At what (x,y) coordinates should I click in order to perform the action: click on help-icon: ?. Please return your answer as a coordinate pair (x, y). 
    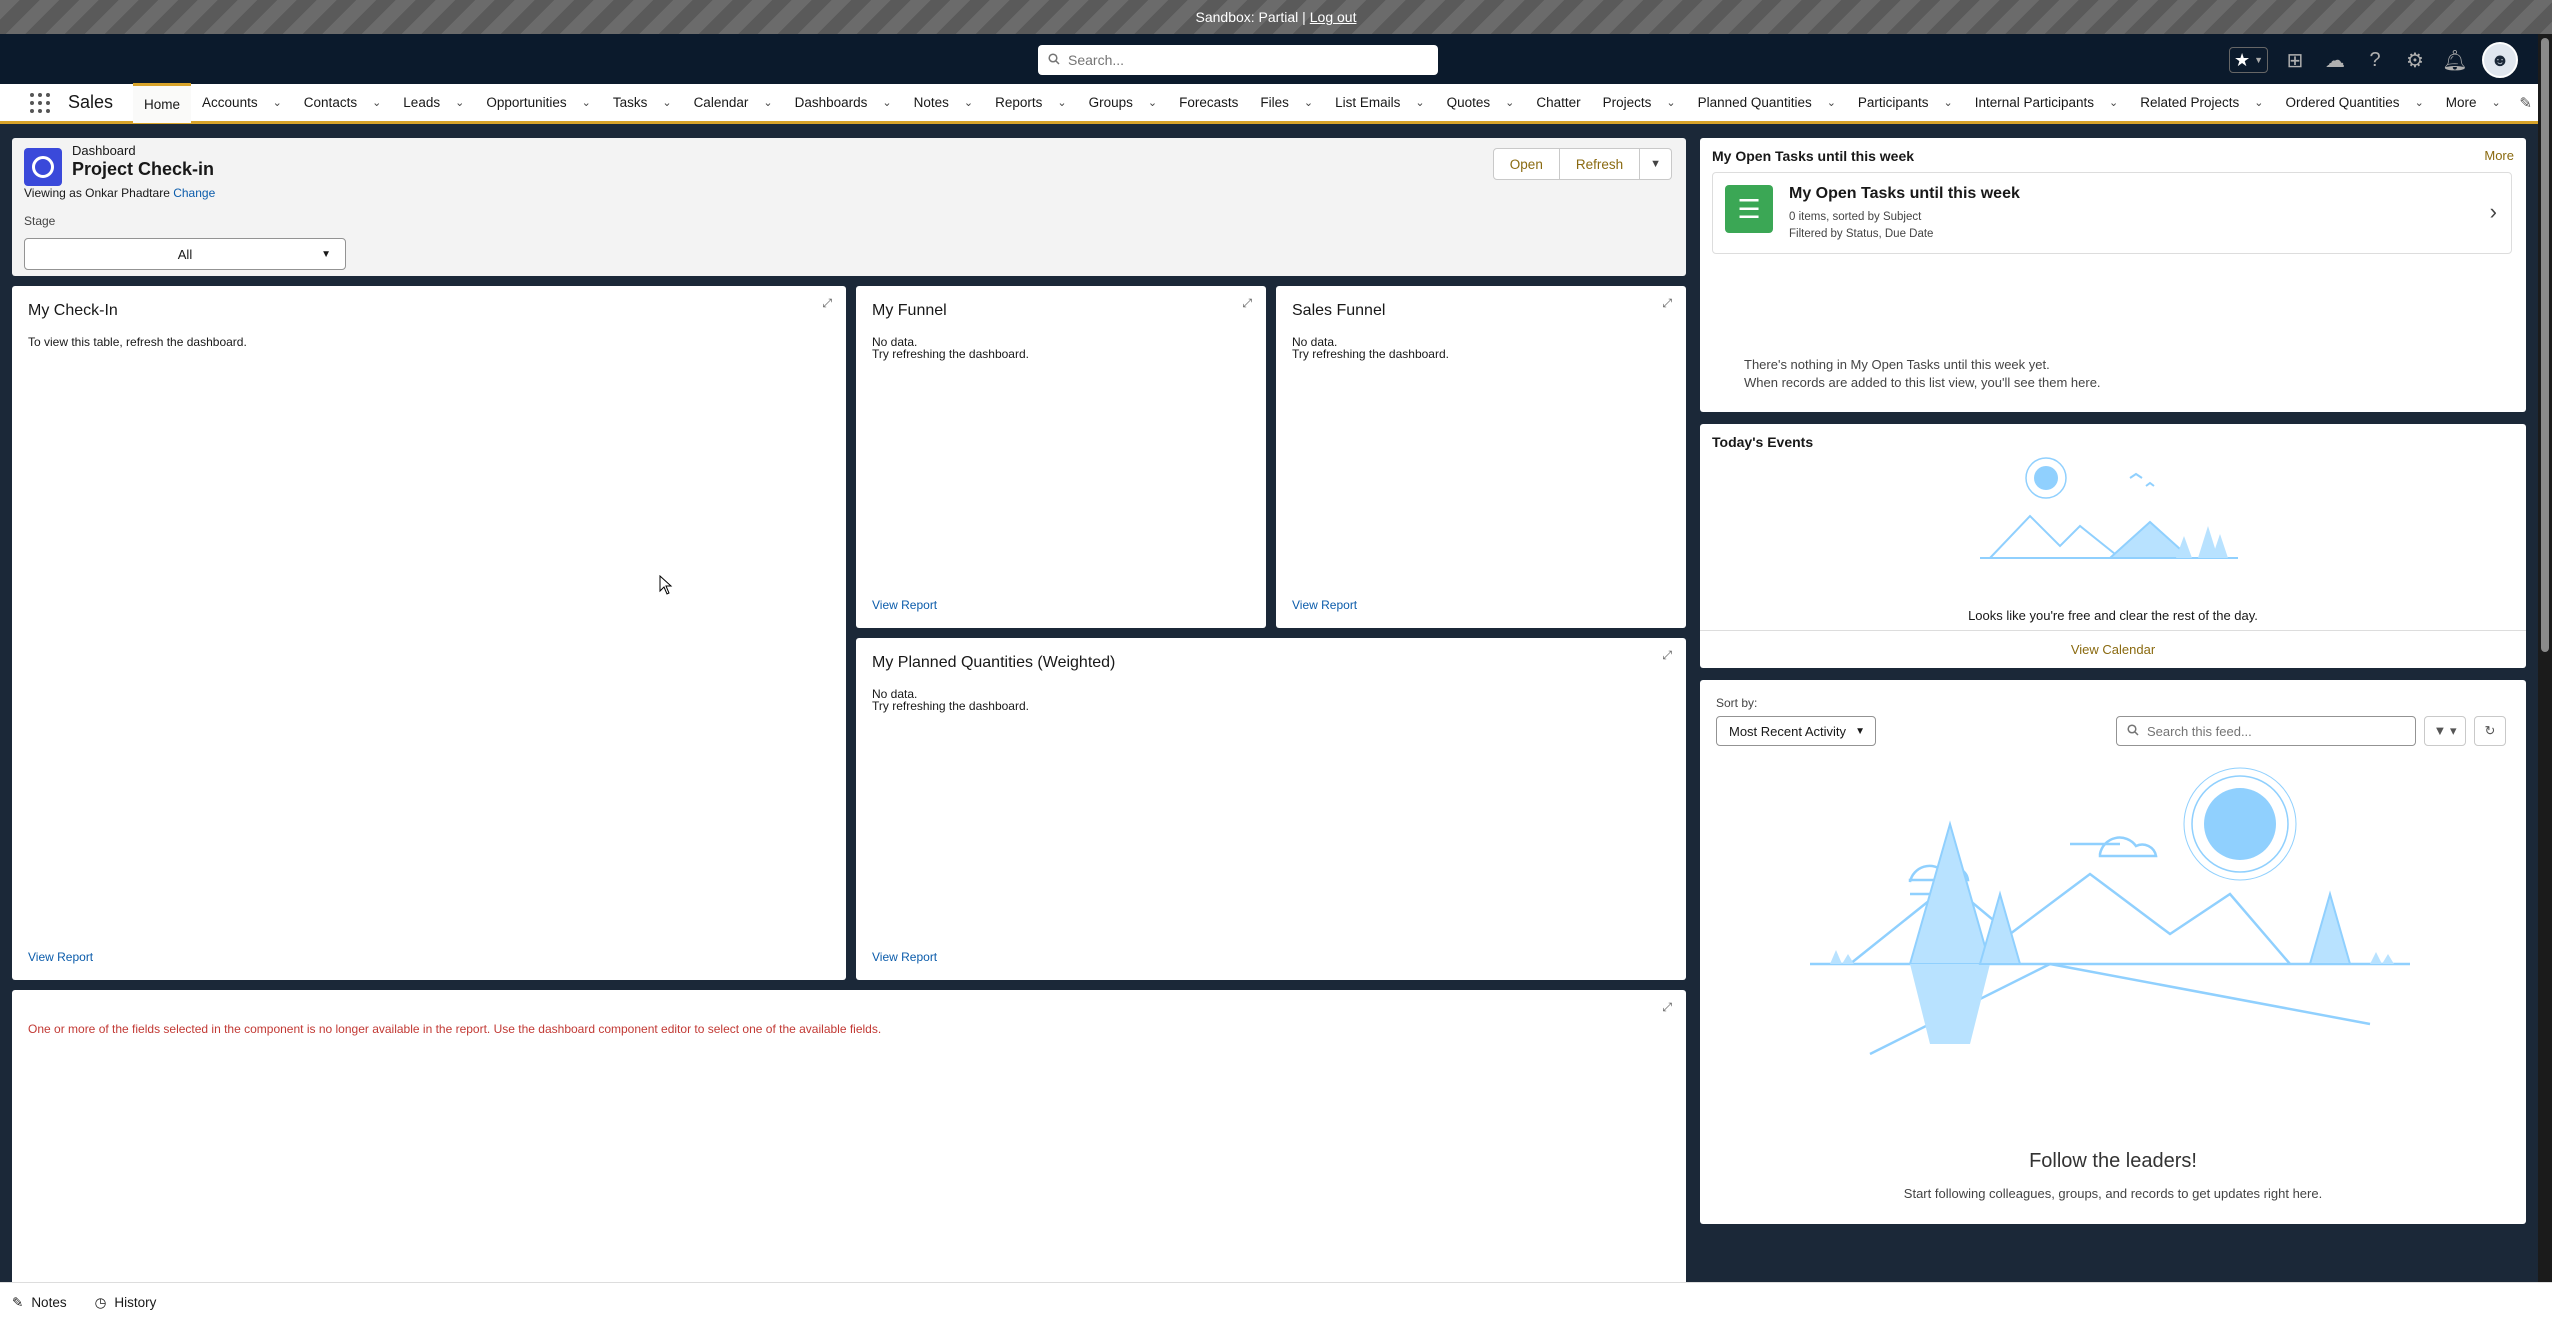
    Looking at the image, I should click on (2375, 60).